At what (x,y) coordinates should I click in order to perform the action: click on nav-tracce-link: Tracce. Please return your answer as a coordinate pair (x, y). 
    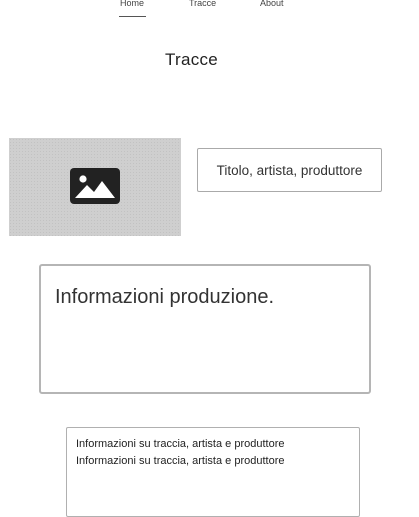
    Looking at the image, I should click on (202, 4).